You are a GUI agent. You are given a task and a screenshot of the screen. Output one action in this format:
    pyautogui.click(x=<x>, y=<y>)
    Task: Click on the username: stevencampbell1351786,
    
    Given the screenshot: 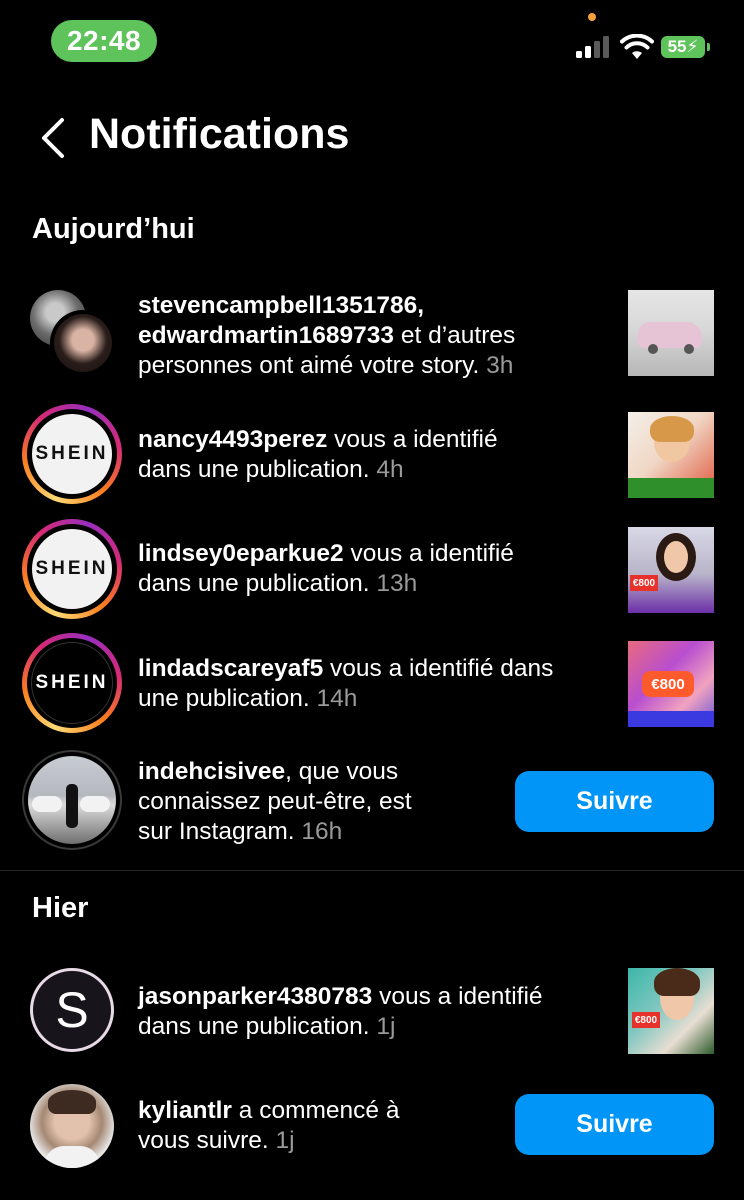 What is the action you would take?
    pyautogui.click(x=281, y=305)
    